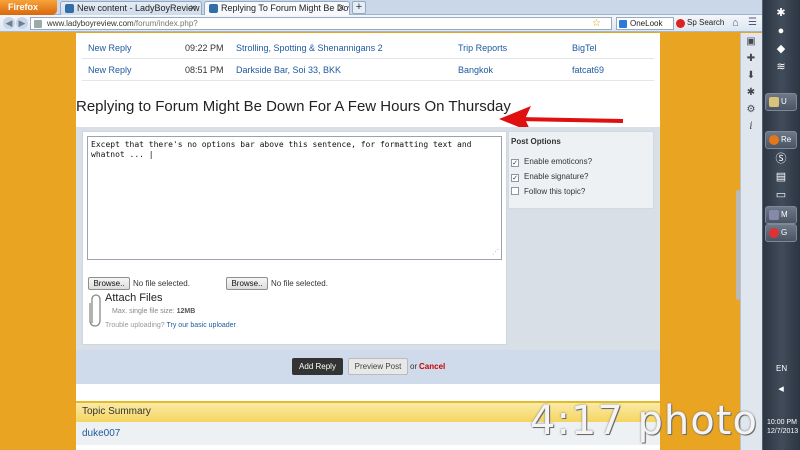 The width and height of the screenshot is (800, 450). Describe the element at coordinates (556, 176) in the screenshot. I see `option-label: Enable signature?` at that location.